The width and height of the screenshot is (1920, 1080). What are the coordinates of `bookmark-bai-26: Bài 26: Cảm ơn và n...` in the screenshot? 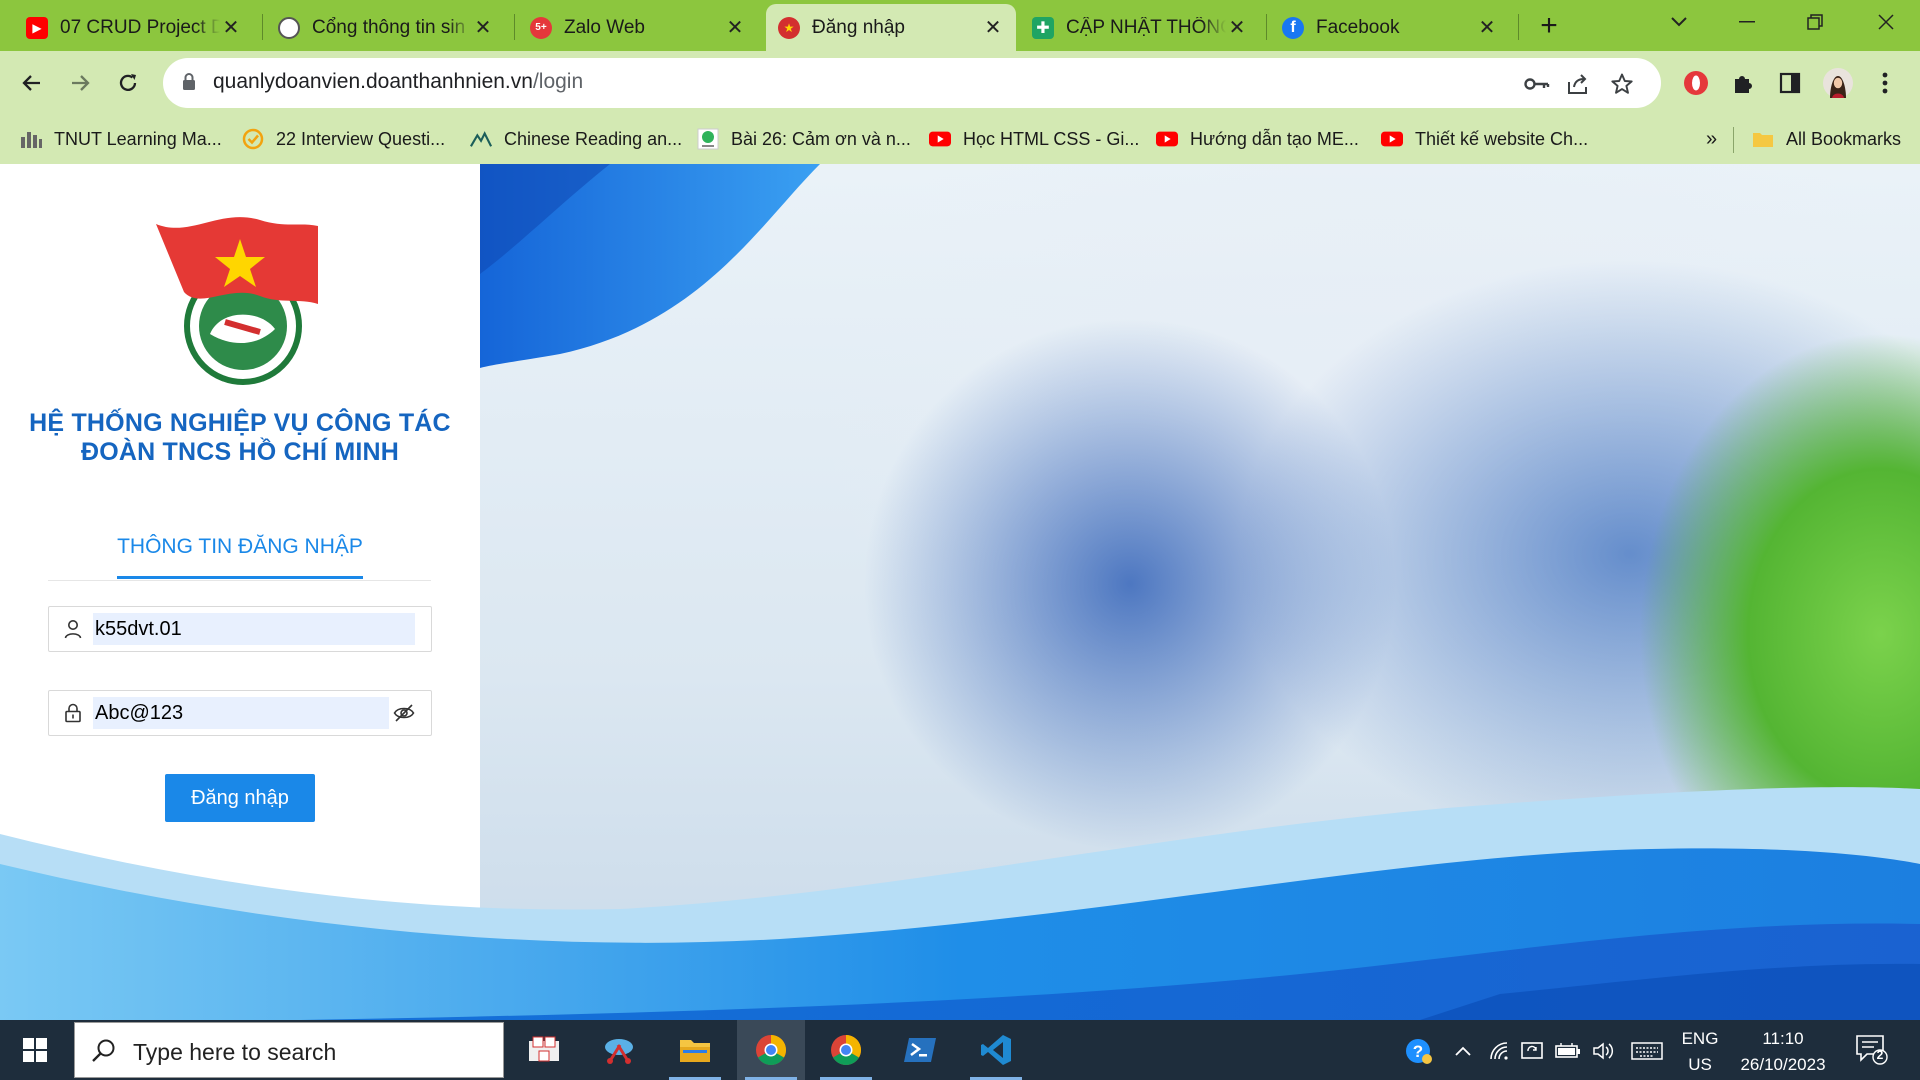 It's located at (804, 139).